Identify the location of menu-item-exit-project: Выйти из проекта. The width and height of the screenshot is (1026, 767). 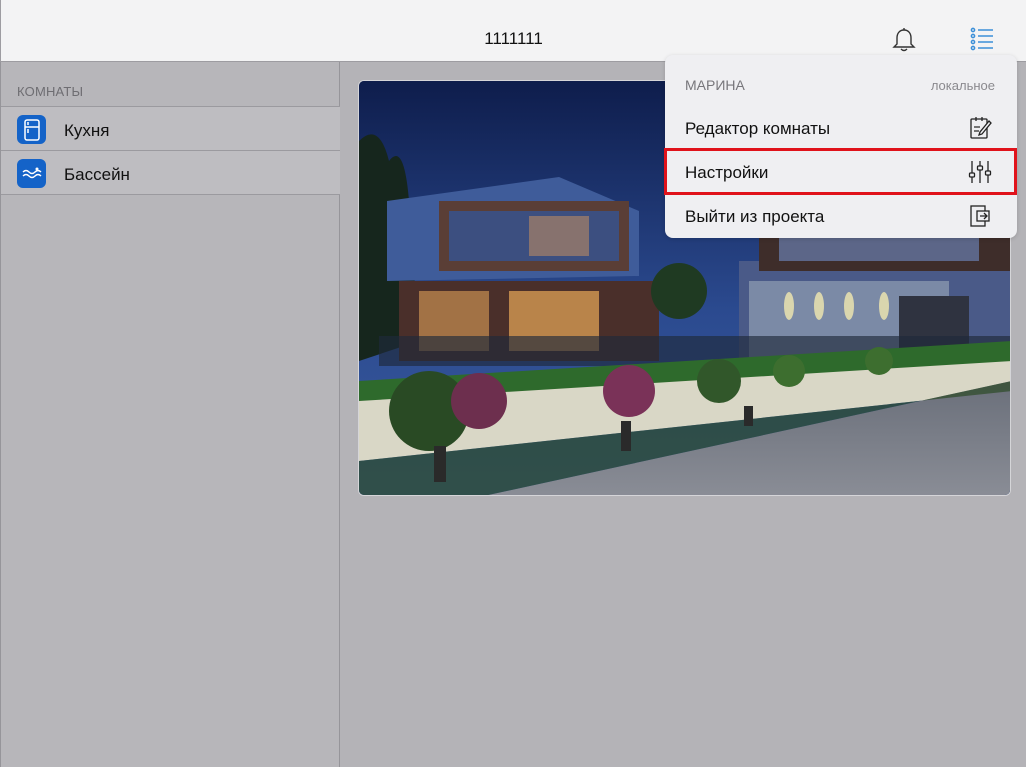
(841, 215).